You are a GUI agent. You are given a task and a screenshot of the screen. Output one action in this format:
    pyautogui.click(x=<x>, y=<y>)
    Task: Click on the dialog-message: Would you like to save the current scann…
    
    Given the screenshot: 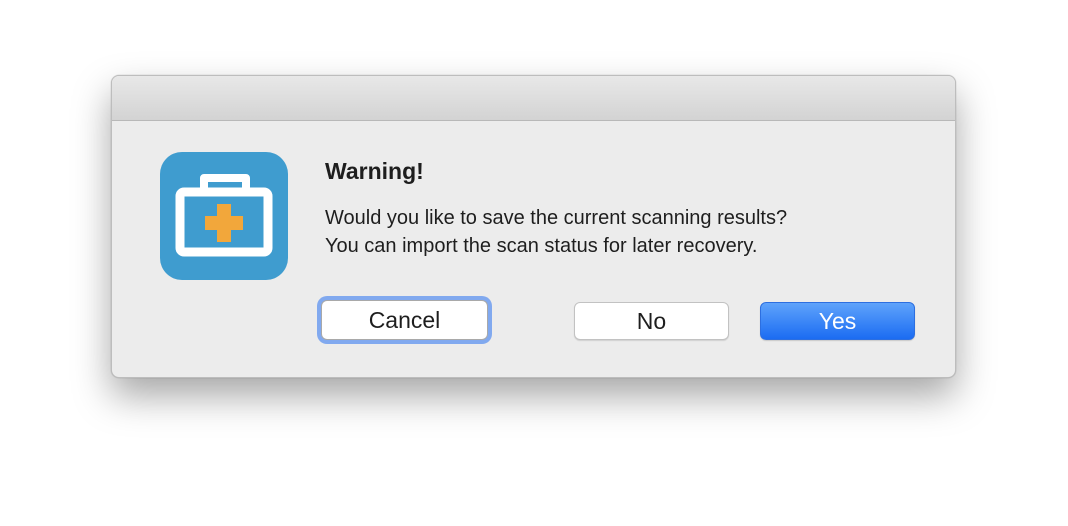 What is the action you would take?
    pyautogui.click(x=556, y=232)
    